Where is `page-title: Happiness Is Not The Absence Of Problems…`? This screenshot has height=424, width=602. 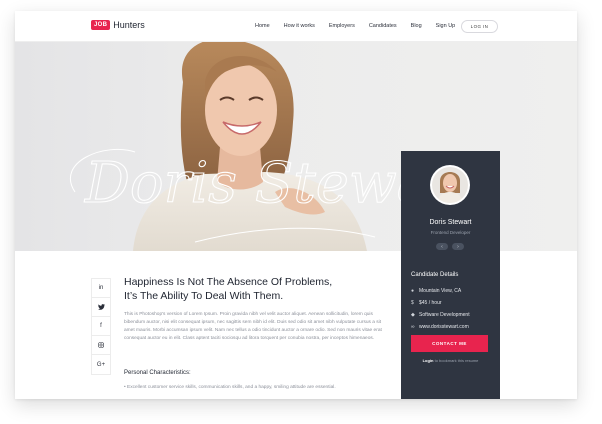 page-title: Happiness Is Not The Absence Of Problems… is located at coordinates (254, 289).